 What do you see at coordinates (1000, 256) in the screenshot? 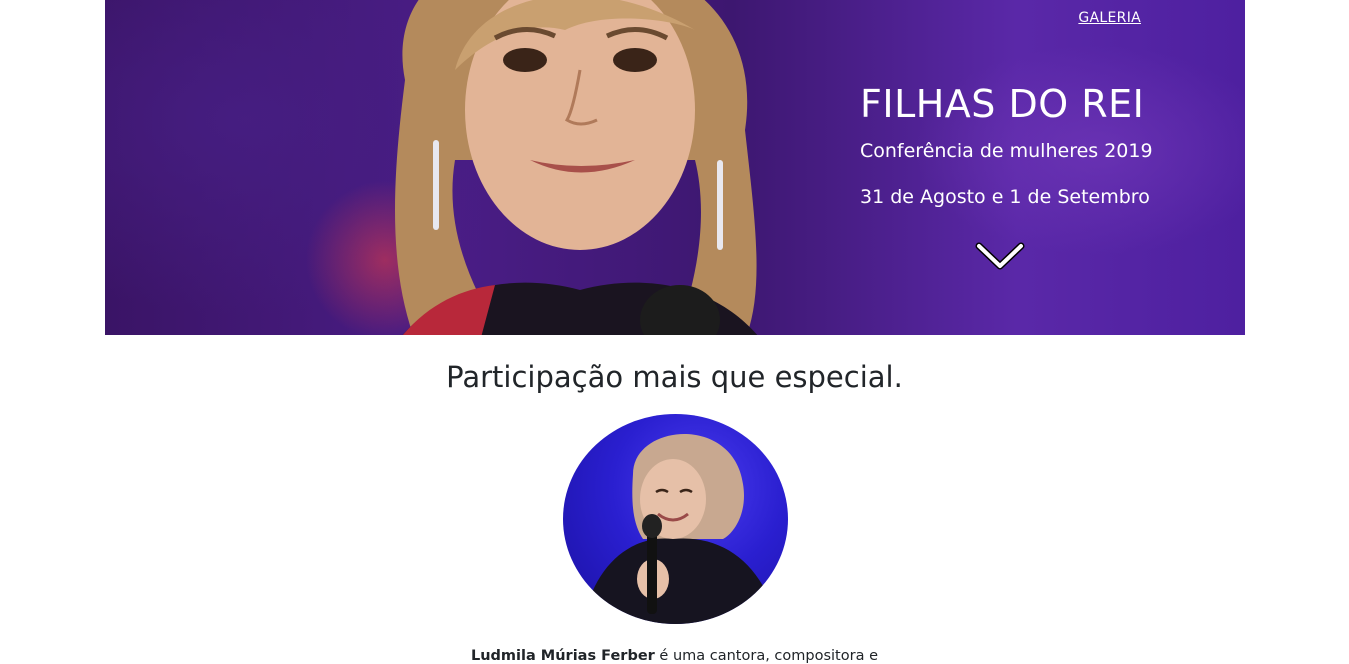
I see `chevron-down-icon` at bounding box center [1000, 256].